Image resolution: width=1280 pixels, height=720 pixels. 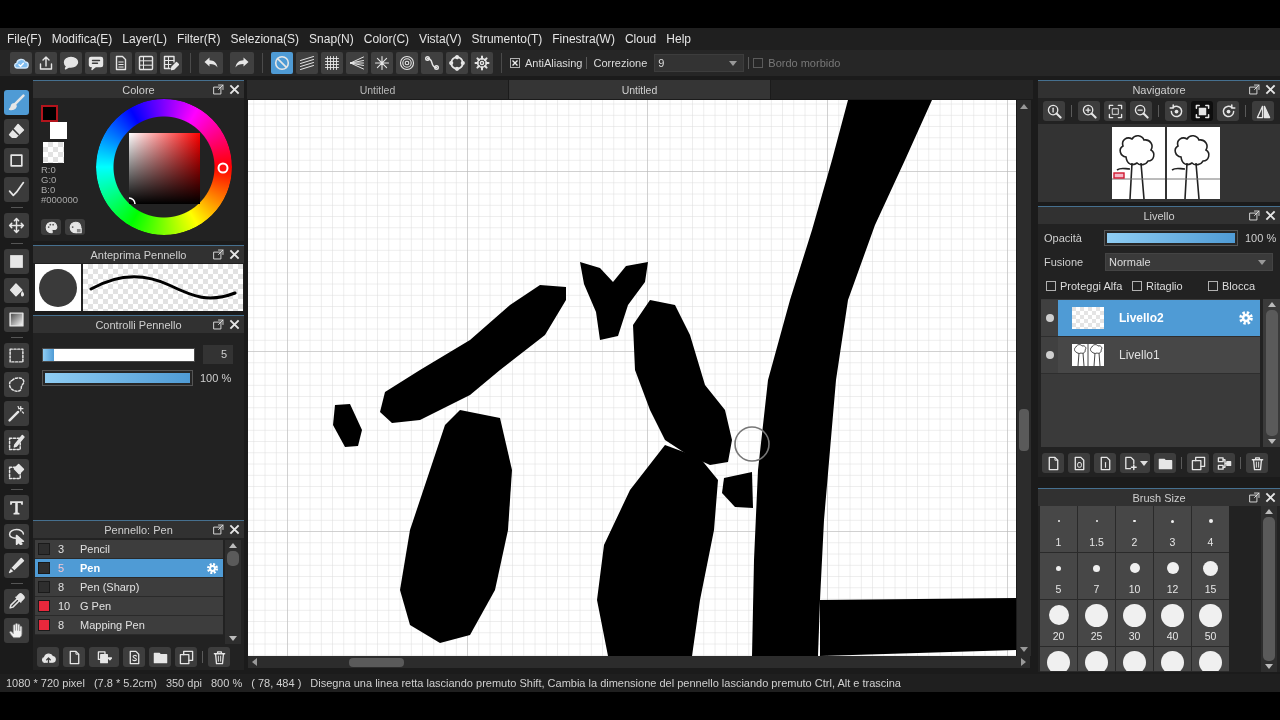 What do you see at coordinates (1096, 529) in the screenshot?
I see `brush-size-button: 1.5` at bounding box center [1096, 529].